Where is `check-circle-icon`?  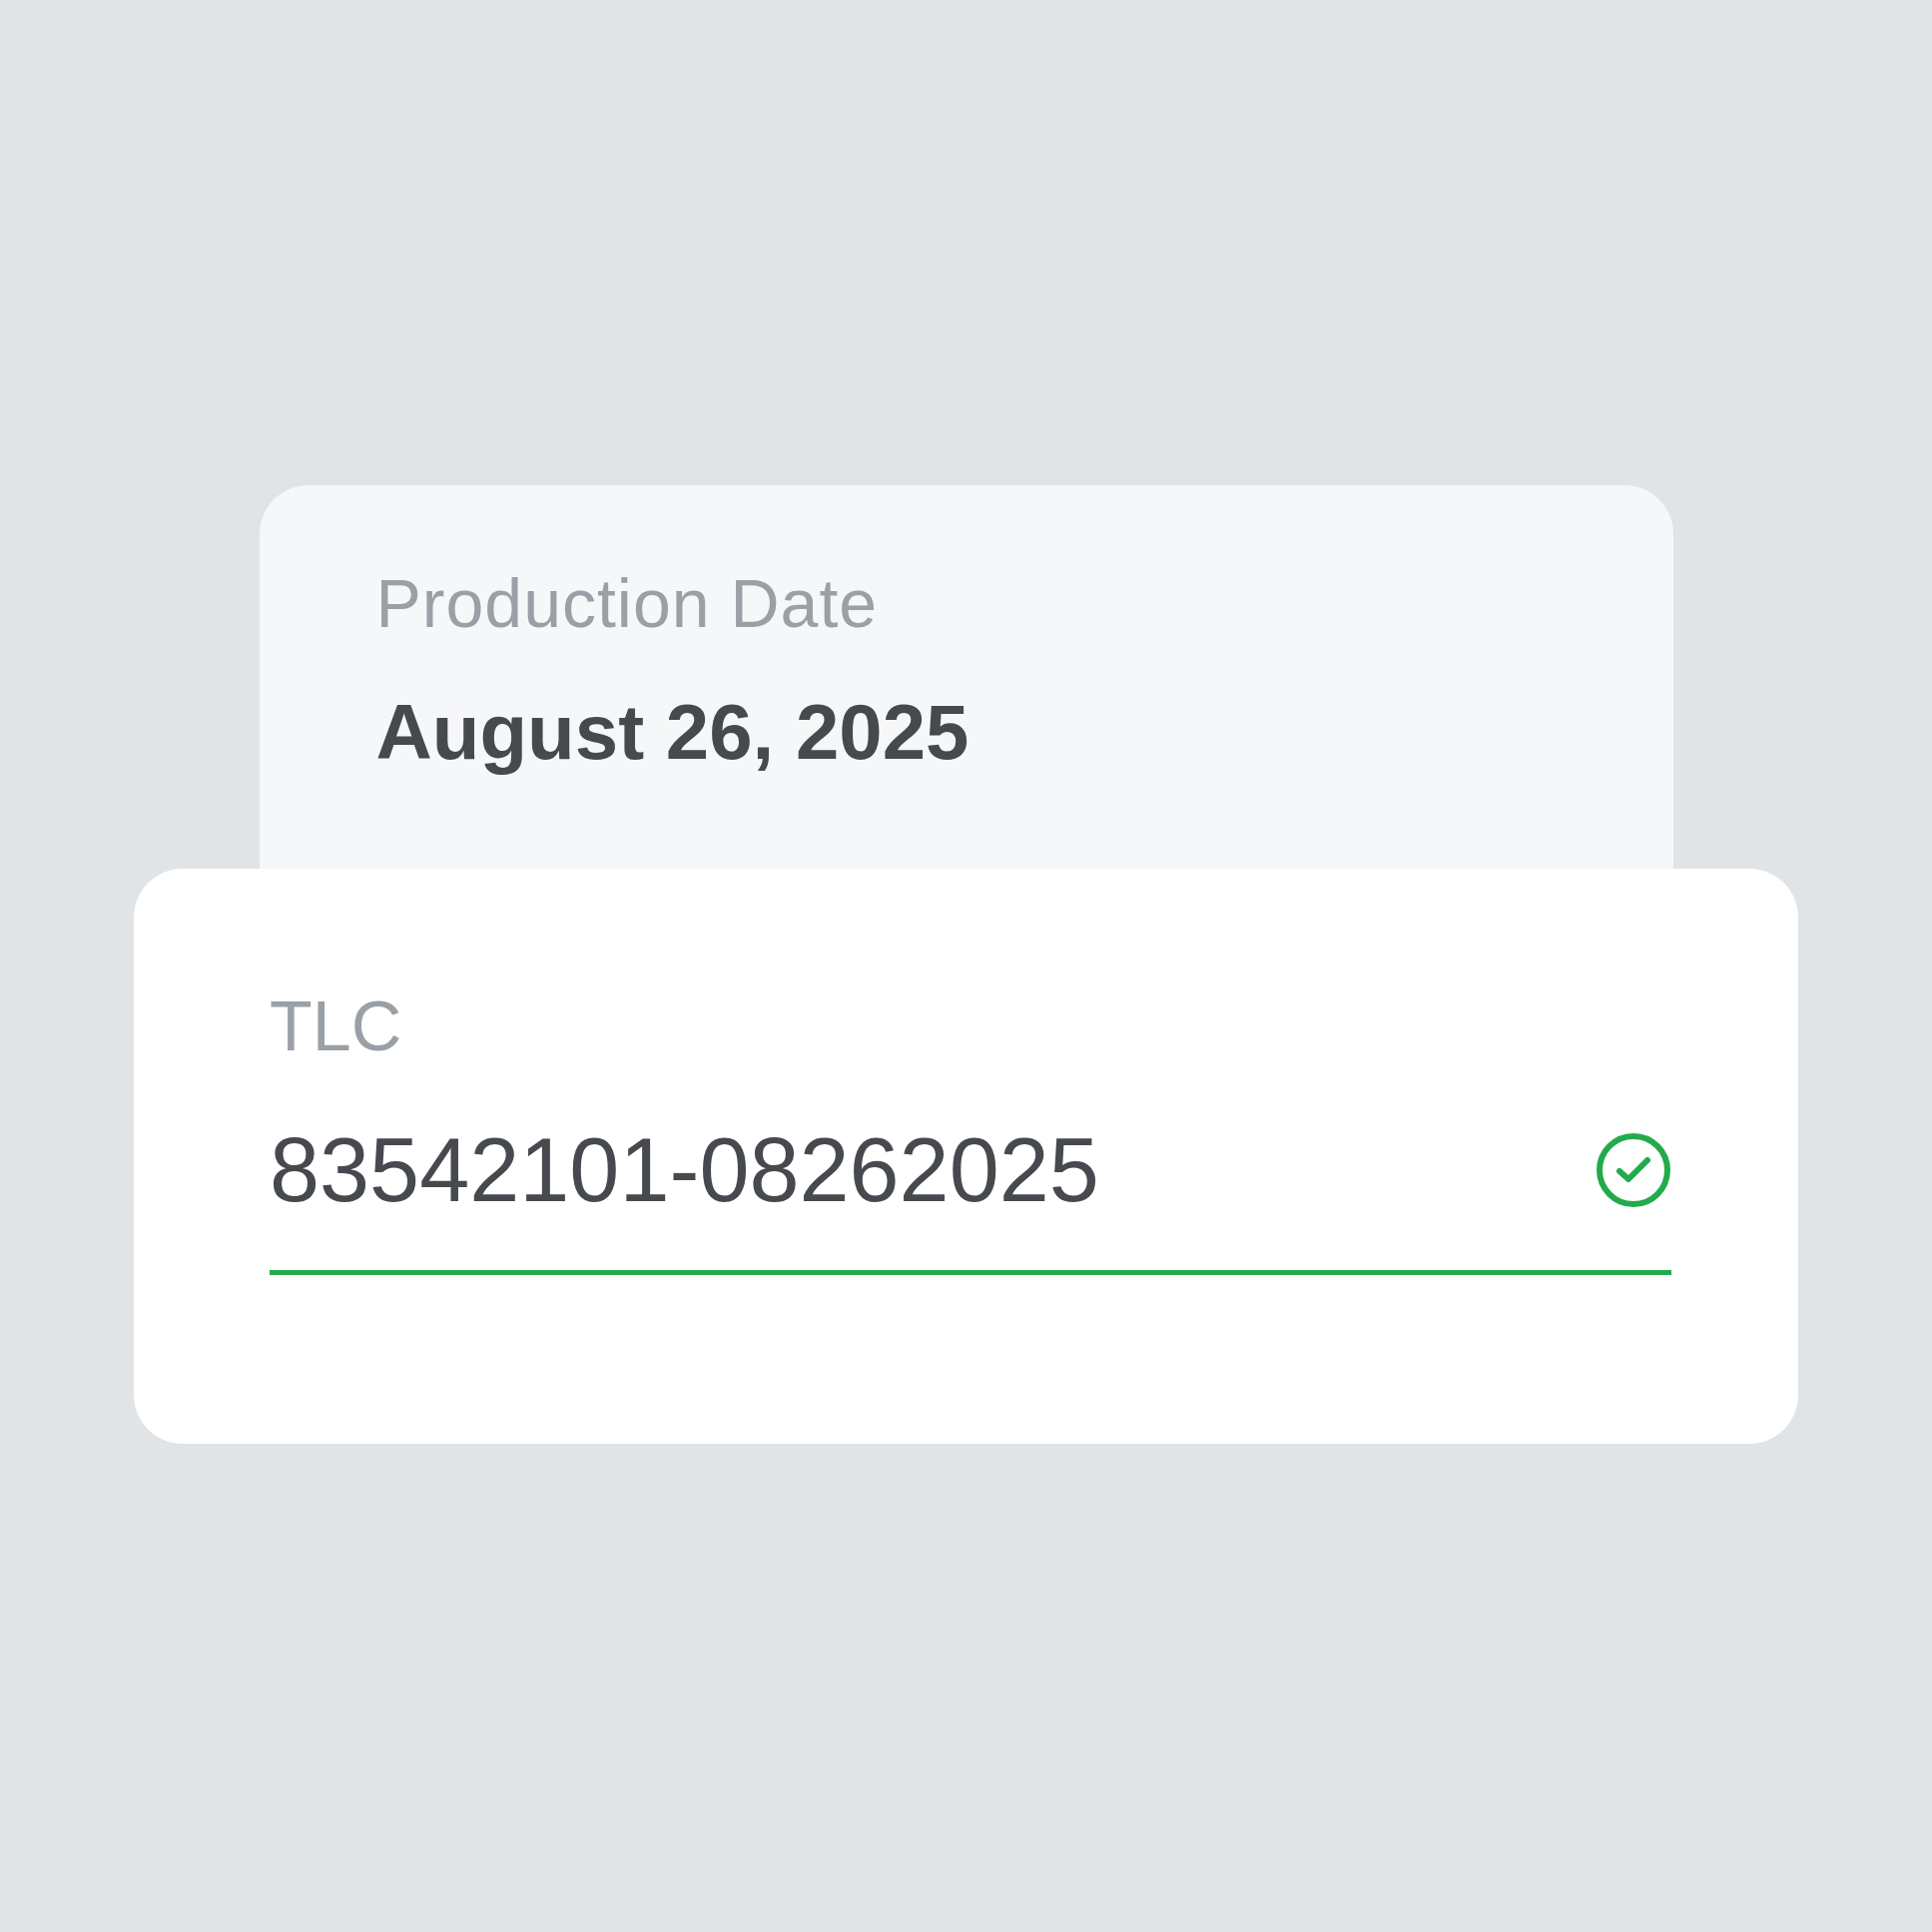
check-circle-icon is located at coordinates (1634, 1170).